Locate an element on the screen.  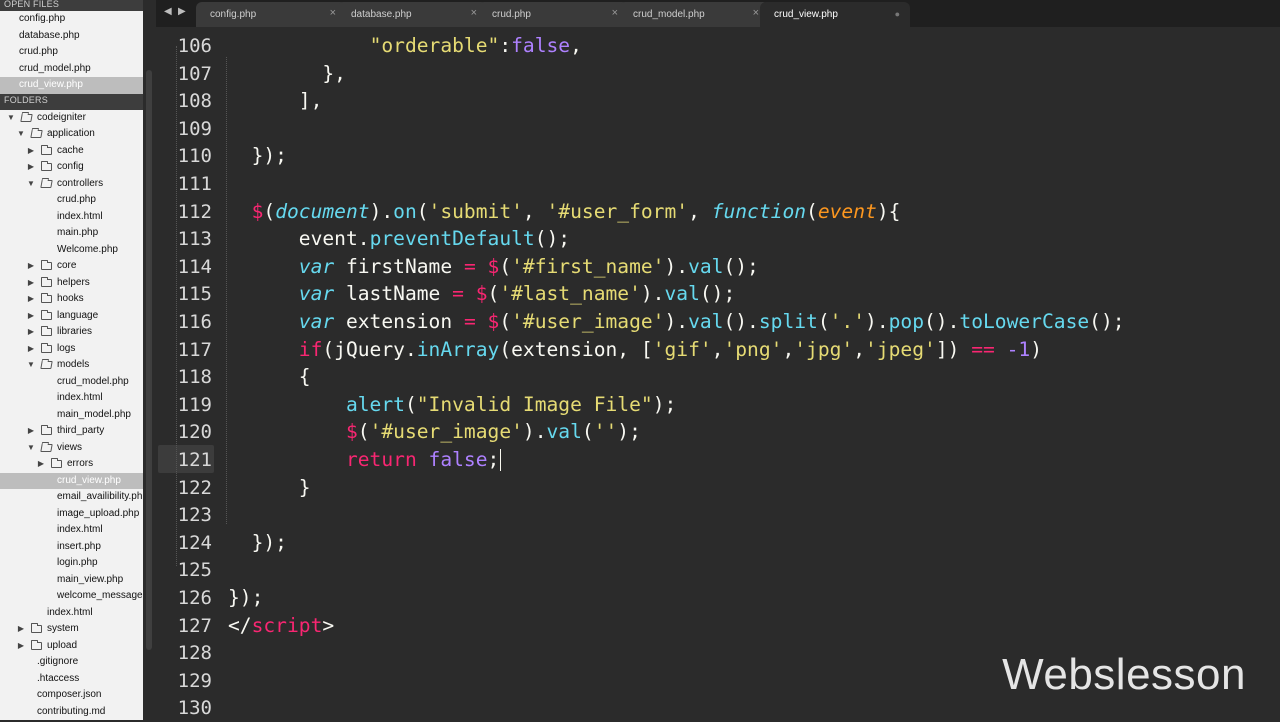
code-line: alert("Invalid Image File"); is located at coordinates (452, 405).